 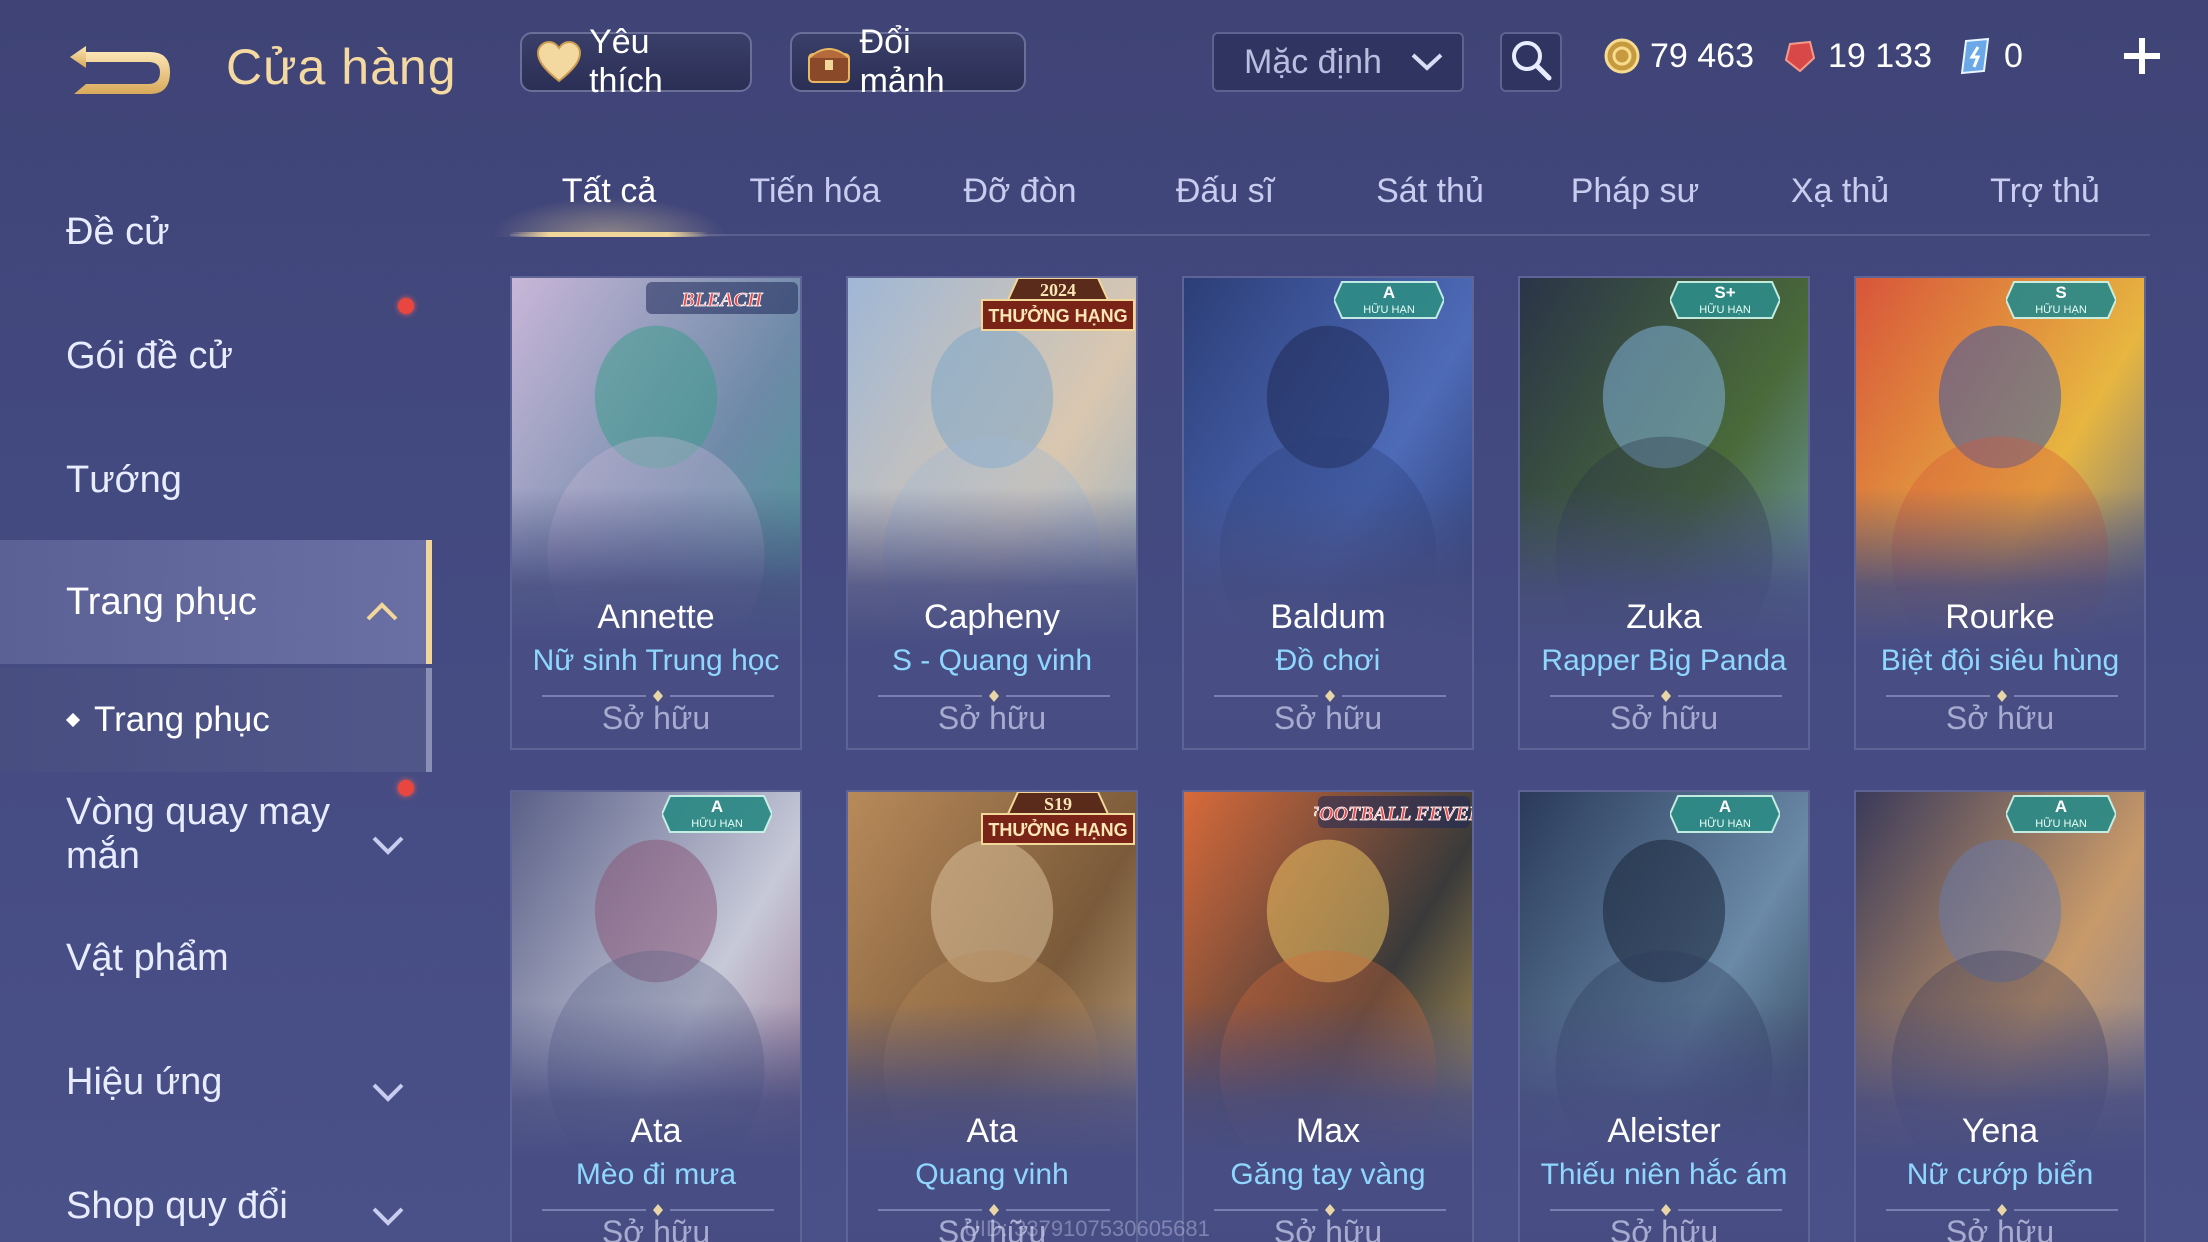 What do you see at coordinates (656, 1174) in the screenshot?
I see `skin-name: Mèo đi mưa` at bounding box center [656, 1174].